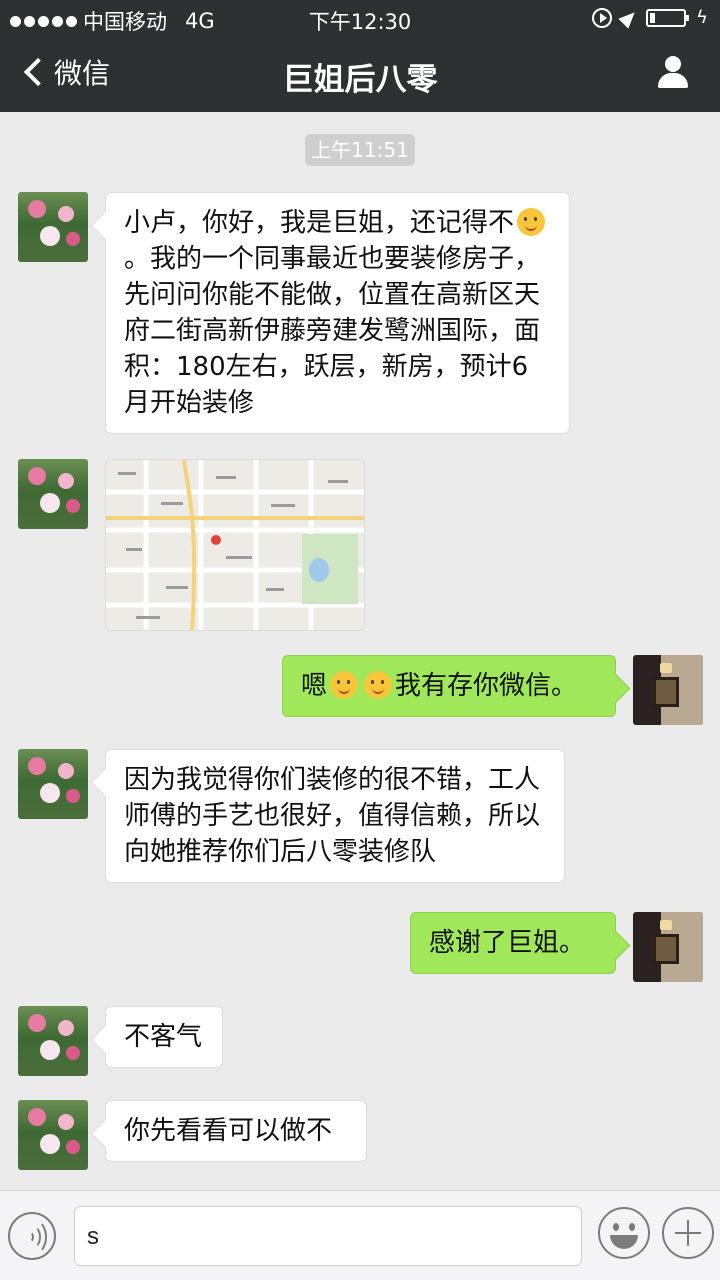 The height and width of the screenshot is (1280, 720). Describe the element at coordinates (673, 73) in the screenshot. I see `profile-icon` at that location.